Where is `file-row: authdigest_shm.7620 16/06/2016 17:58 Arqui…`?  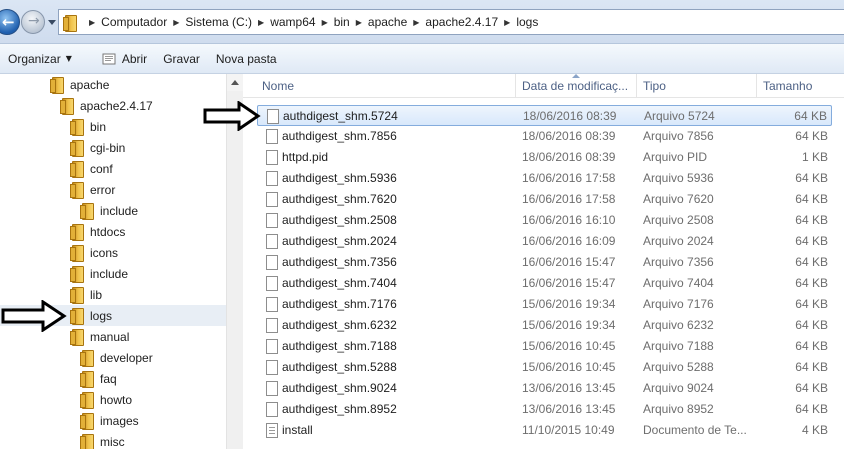 file-row: authdigest_shm.7620 16/06/2016 17:58 Arqui… is located at coordinates (544, 199).